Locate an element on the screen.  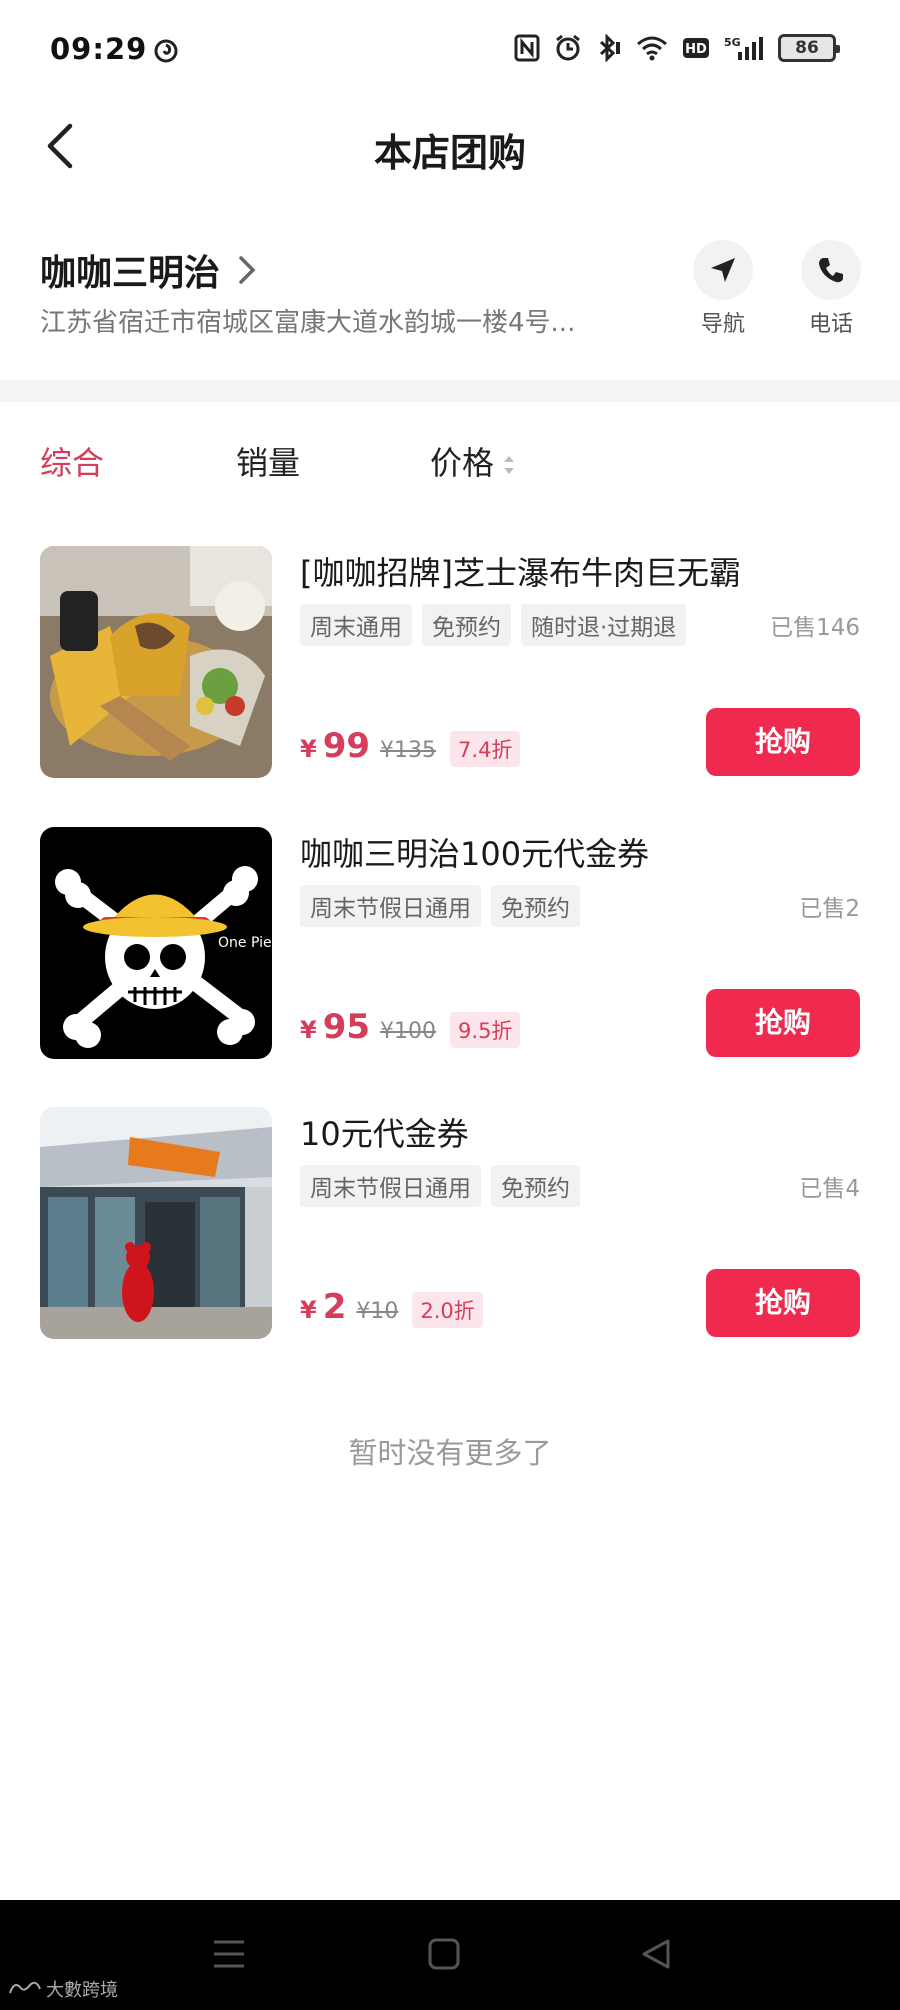
price-current: 95 is located at coordinates (346, 1027).